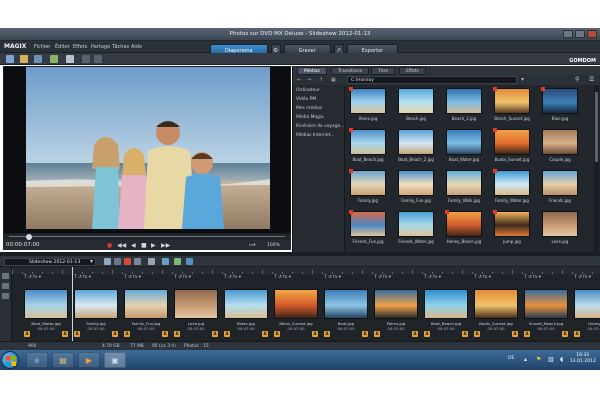  What do you see at coordinates (89, 360) in the screenshot?
I see `media-player-icon: ▶` at bounding box center [89, 360].